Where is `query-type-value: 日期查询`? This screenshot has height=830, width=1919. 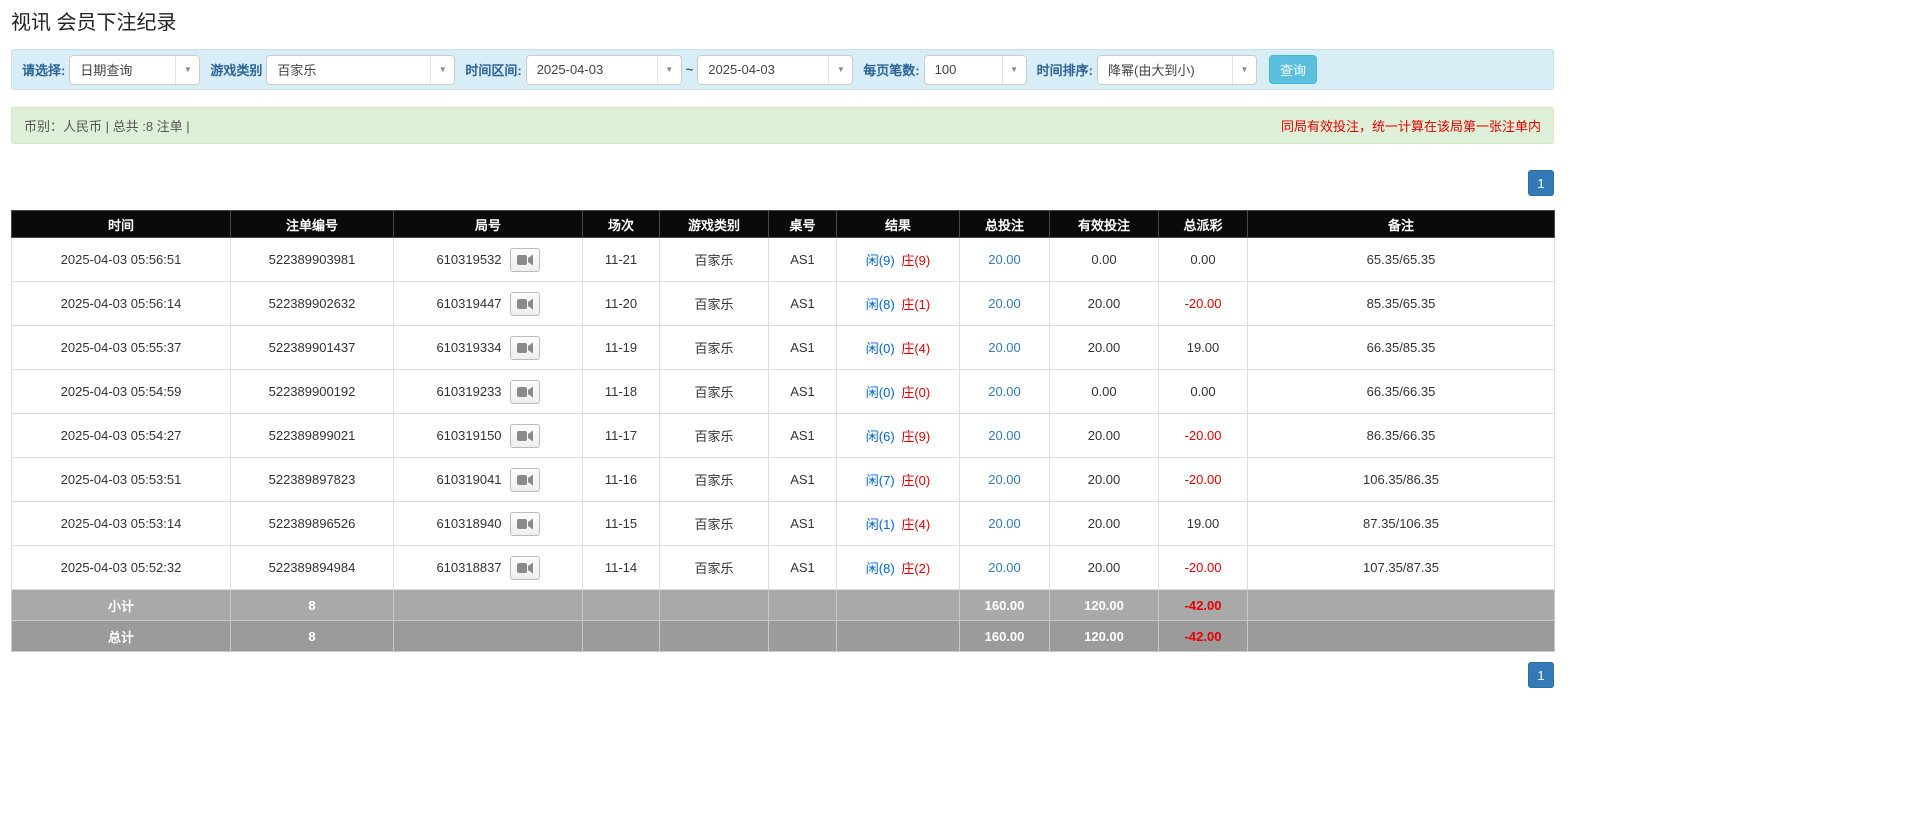 query-type-value: 日期查询 is located at coordinates (106, 70).